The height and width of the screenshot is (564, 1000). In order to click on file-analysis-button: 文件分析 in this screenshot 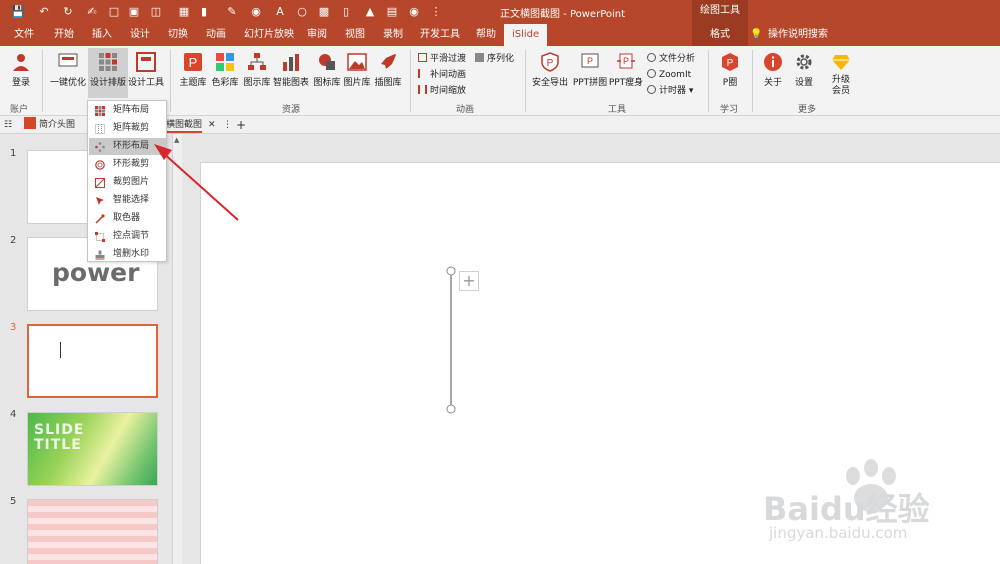, I will do `click(671, 59)`.